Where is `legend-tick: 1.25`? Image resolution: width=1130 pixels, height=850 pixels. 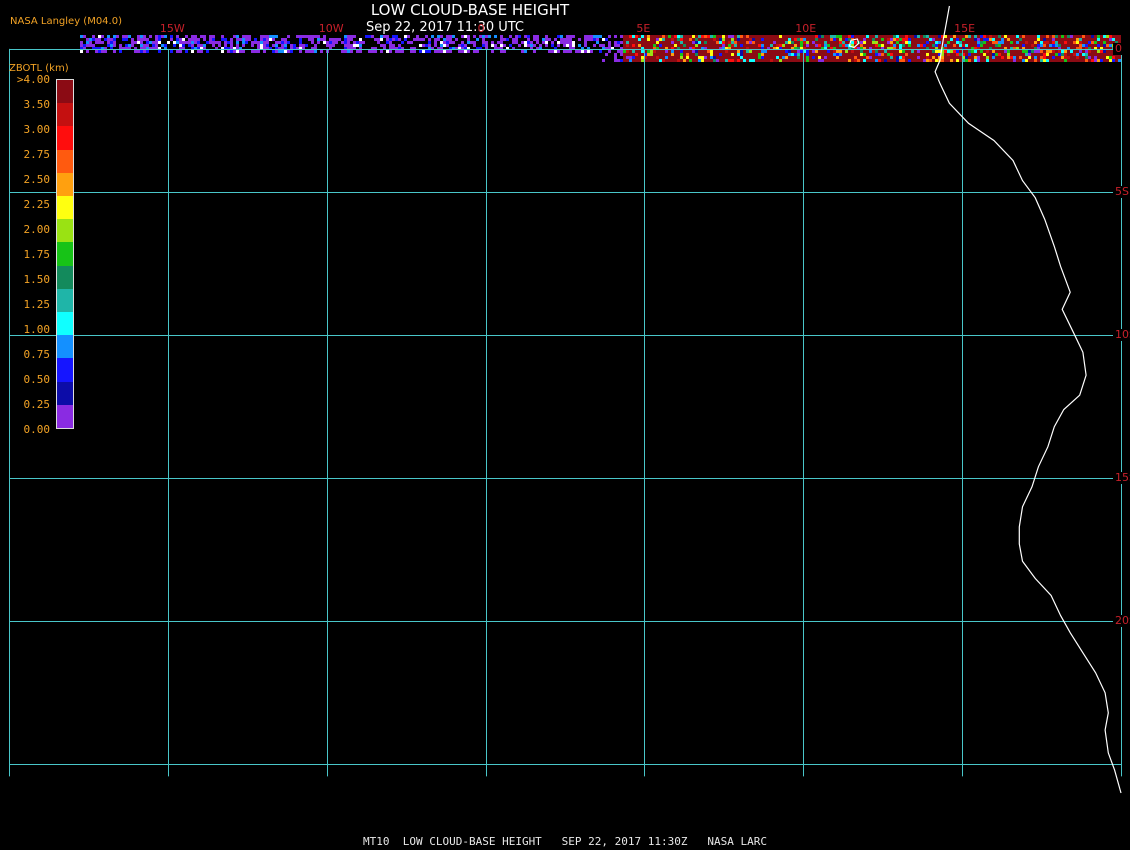 legend-tick: 1.25 is located at coordinates (37, 304).